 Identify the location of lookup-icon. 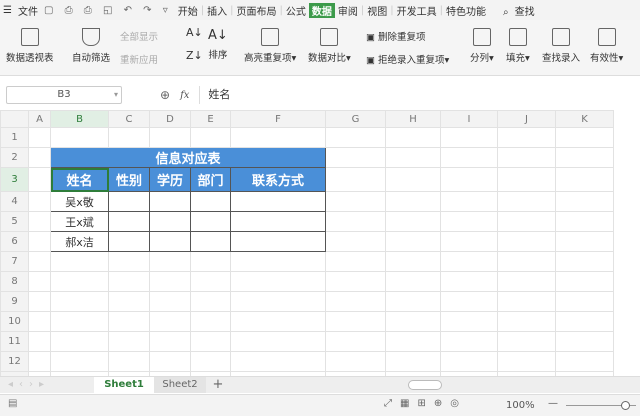
(561, 37).